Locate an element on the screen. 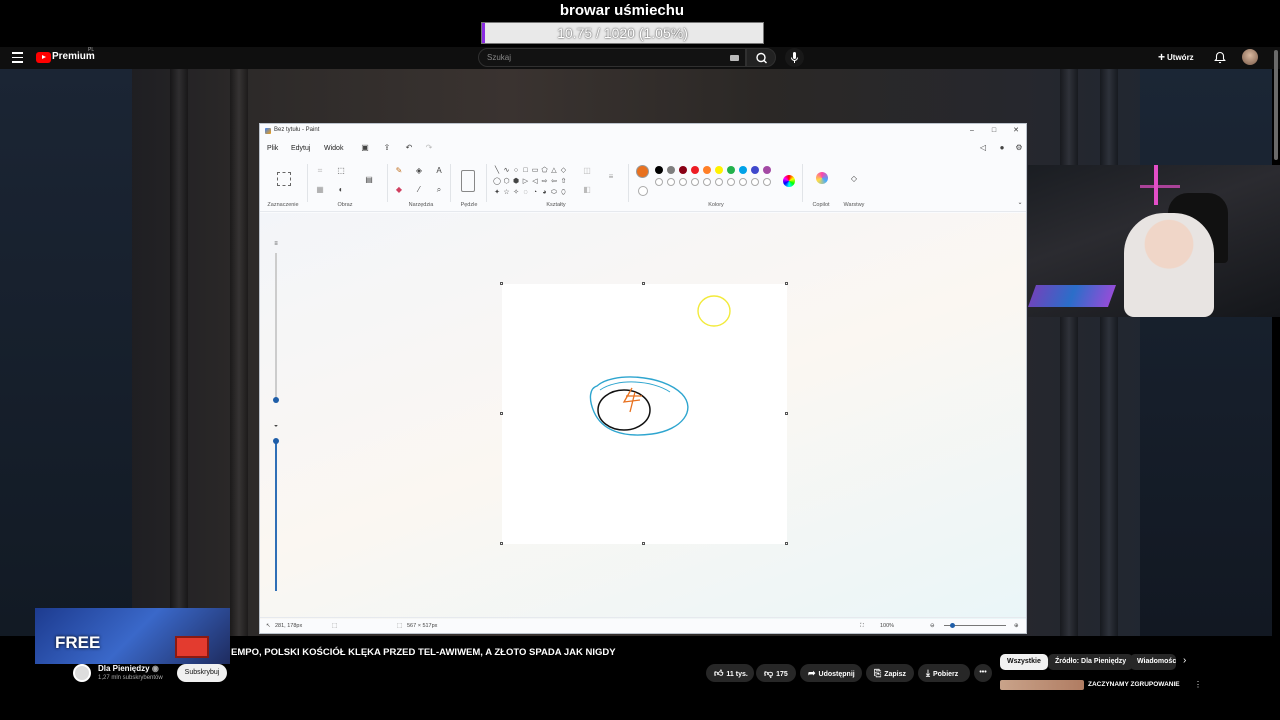  shape-option-icon: ⇨ is located at coordinates (545, 182).